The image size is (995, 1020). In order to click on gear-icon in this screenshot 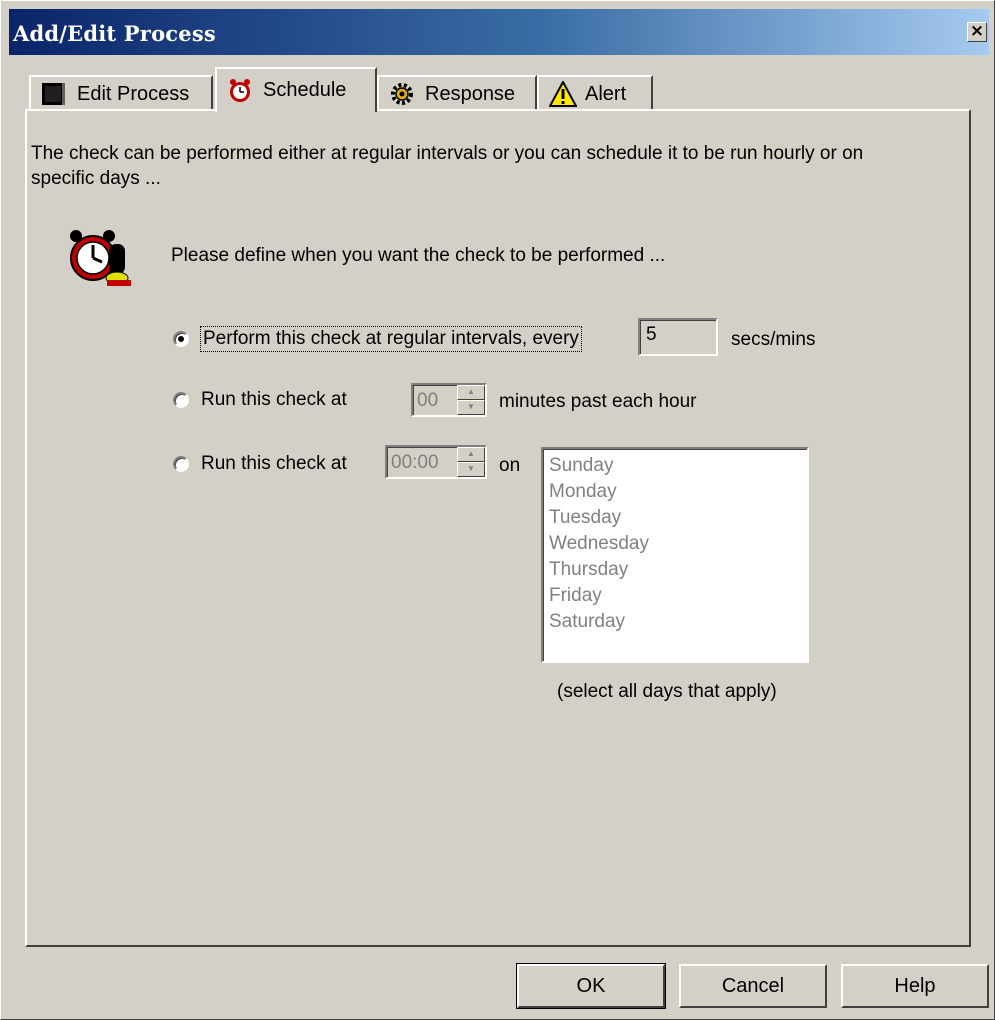, I will do `click(402, 94)`.